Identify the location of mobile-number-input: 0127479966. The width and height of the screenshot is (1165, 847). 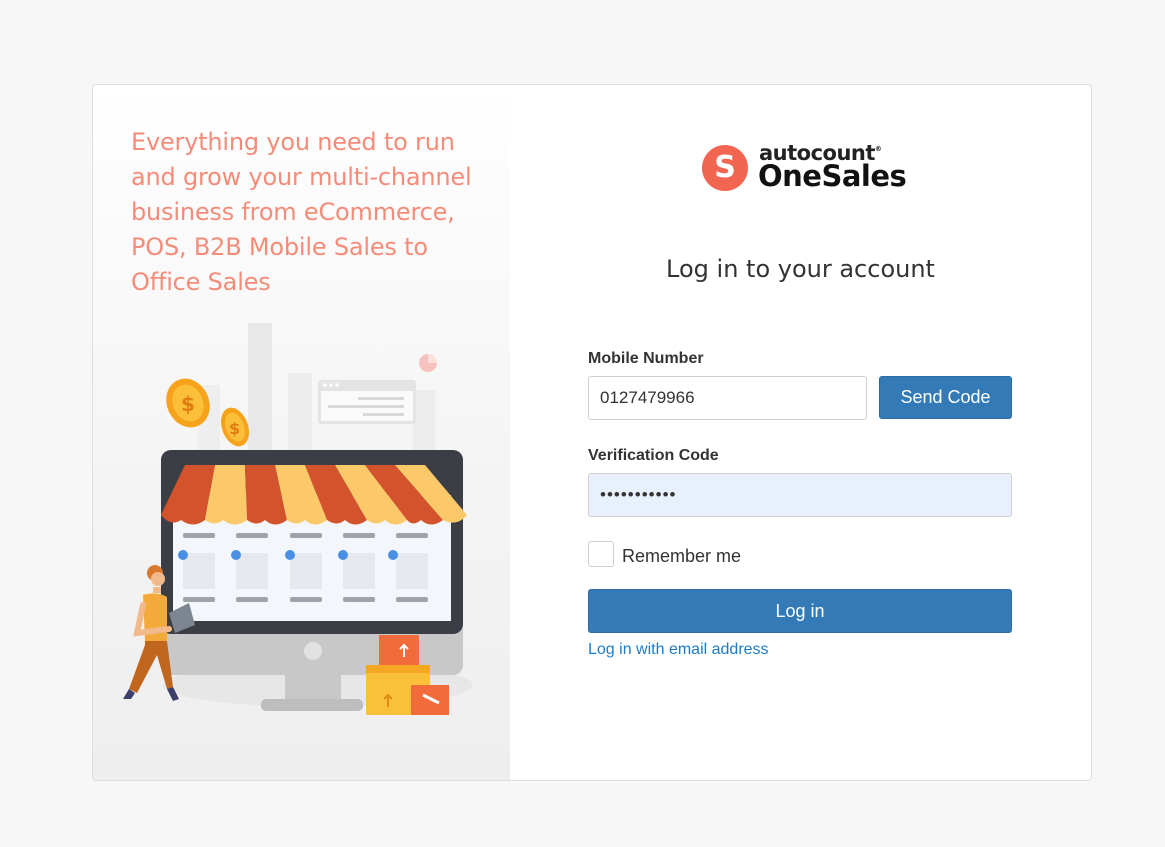
(727, 398).